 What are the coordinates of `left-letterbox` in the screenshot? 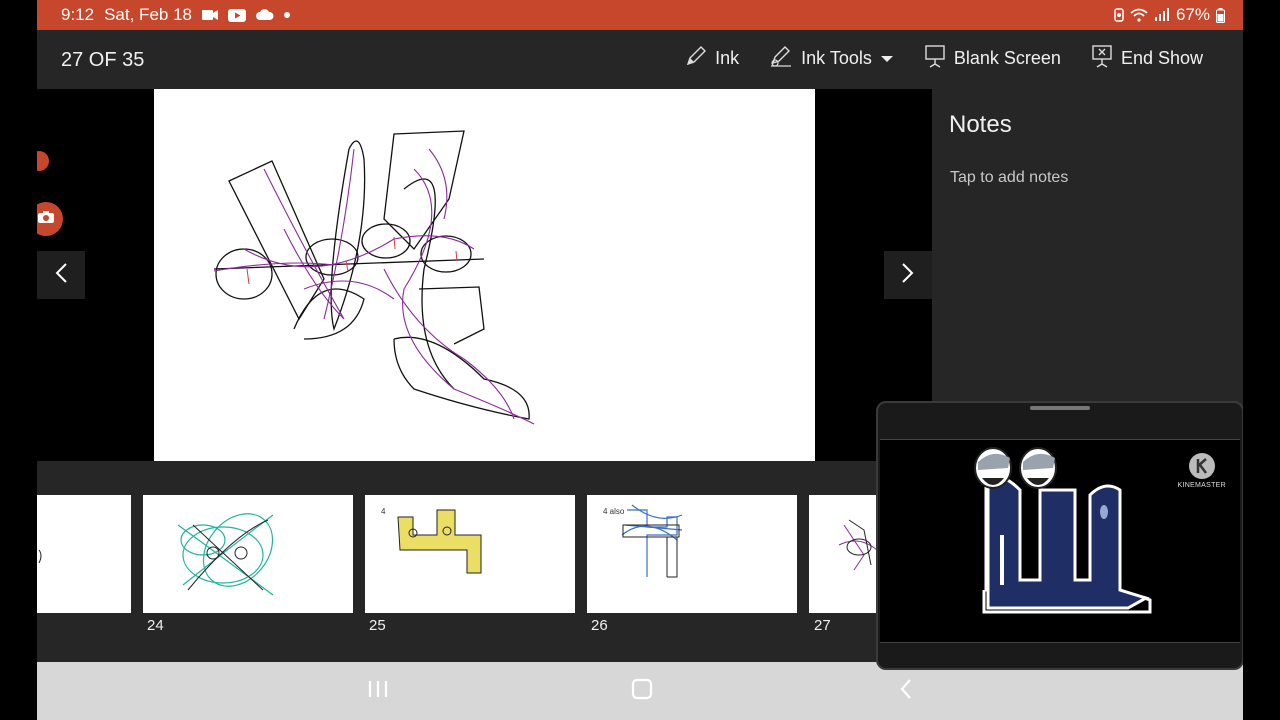 It's located at (18, 360).